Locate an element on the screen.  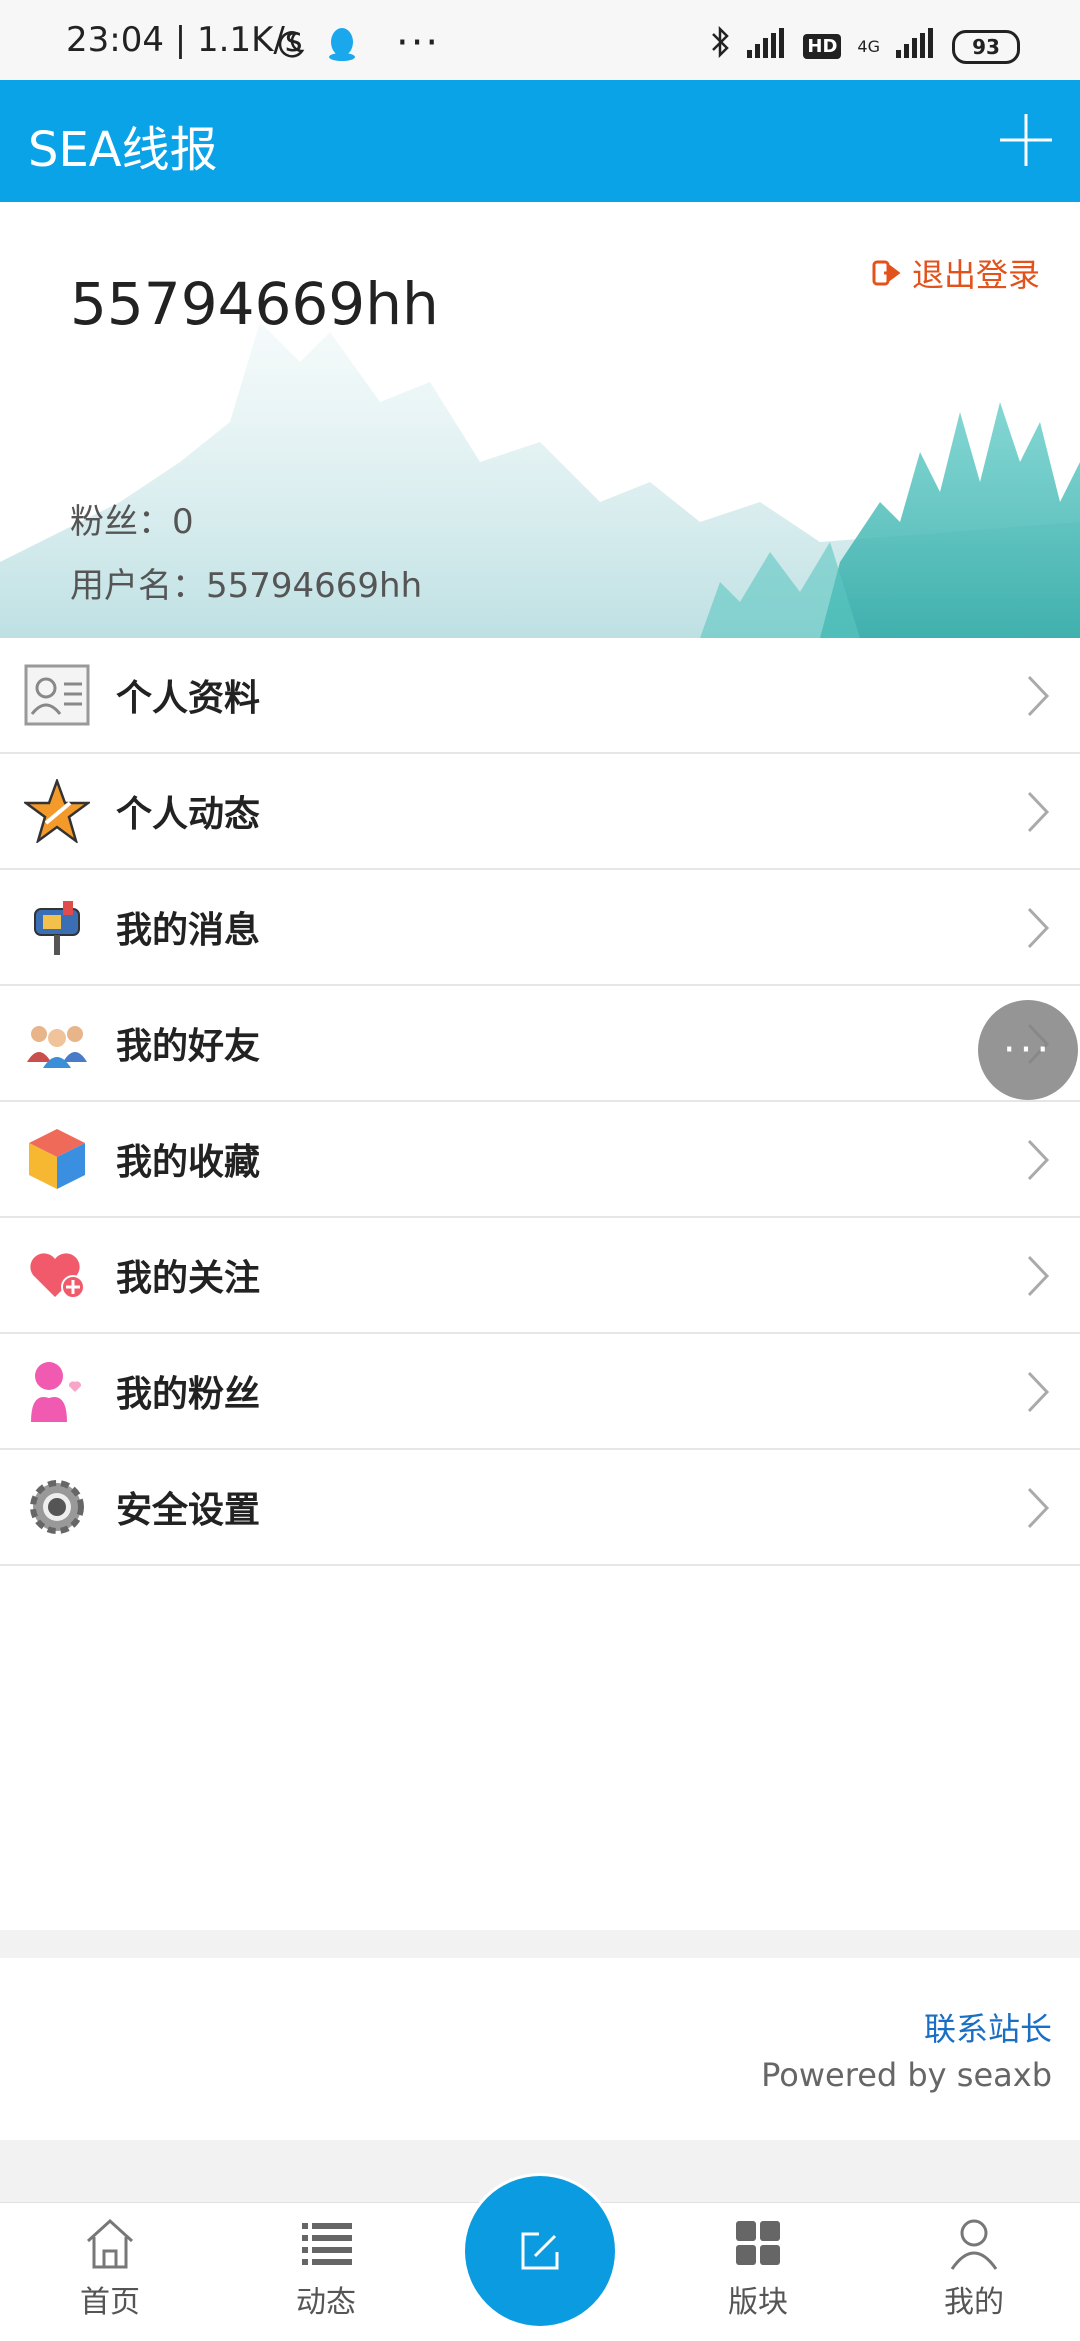
more-dots-icon: ··· is located at coordinates (1028, 1050).